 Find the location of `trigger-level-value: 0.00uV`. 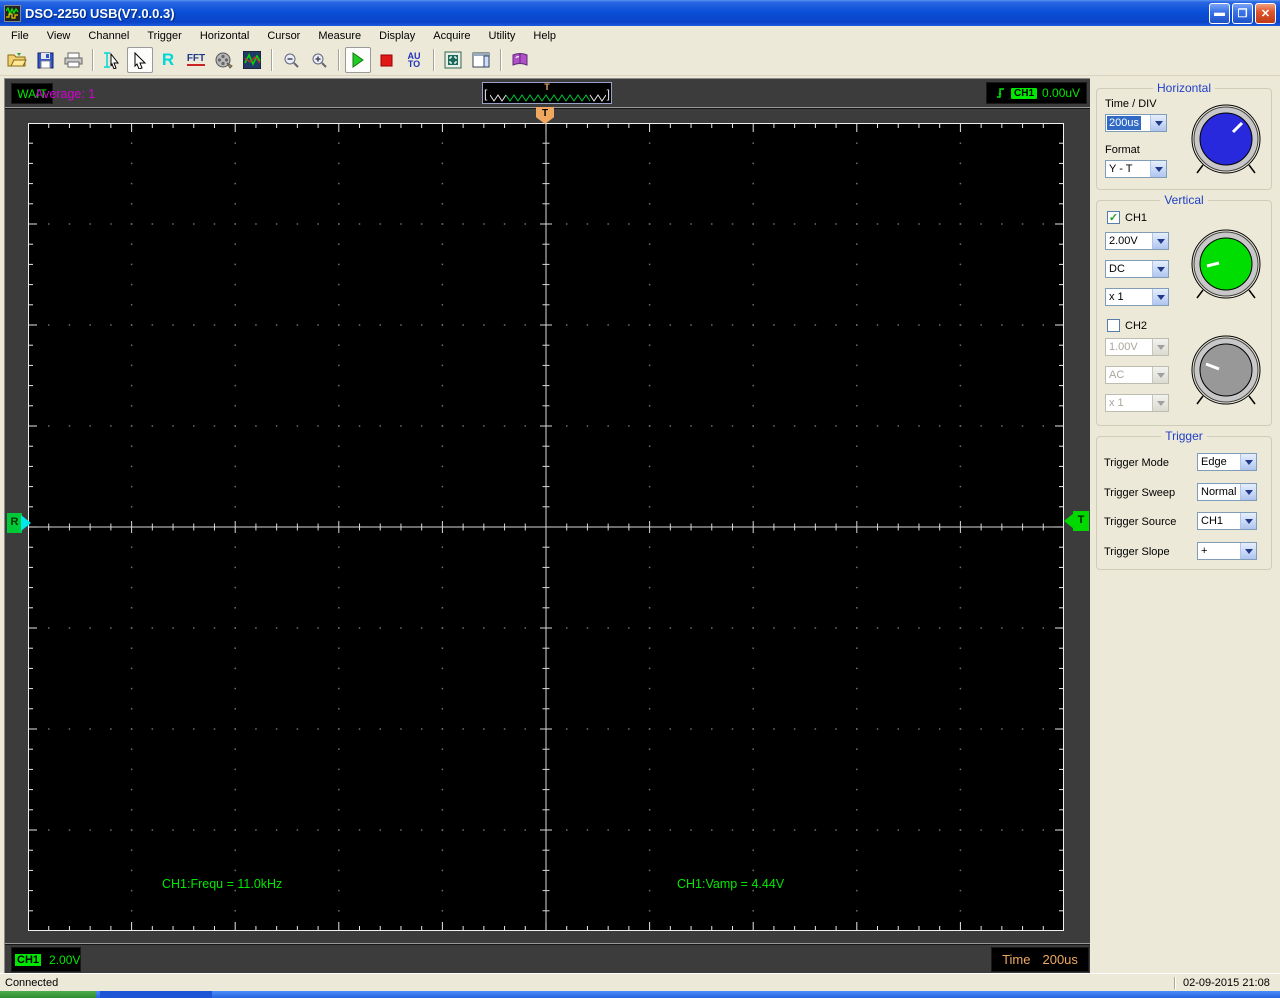

trigger-level-value: 0.00uV is located at coordinates (1061, 93).